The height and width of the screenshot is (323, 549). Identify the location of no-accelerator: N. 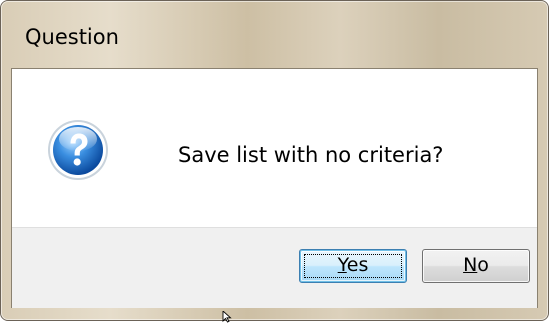
(470, 265).